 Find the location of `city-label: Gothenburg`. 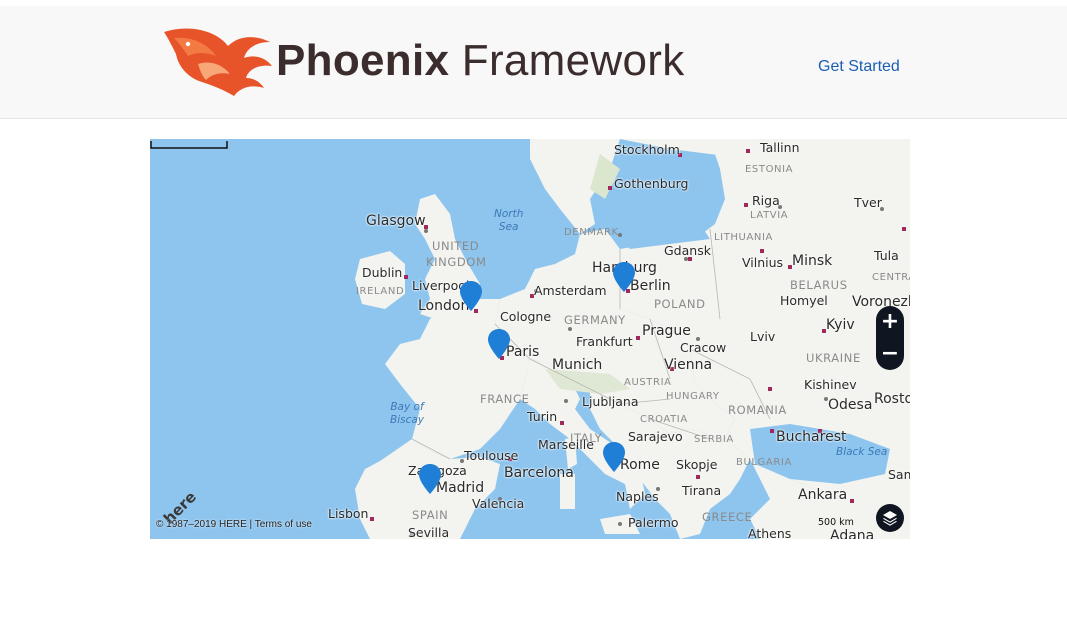

city-label: Gothenburg is located at coordinates (651, 183).